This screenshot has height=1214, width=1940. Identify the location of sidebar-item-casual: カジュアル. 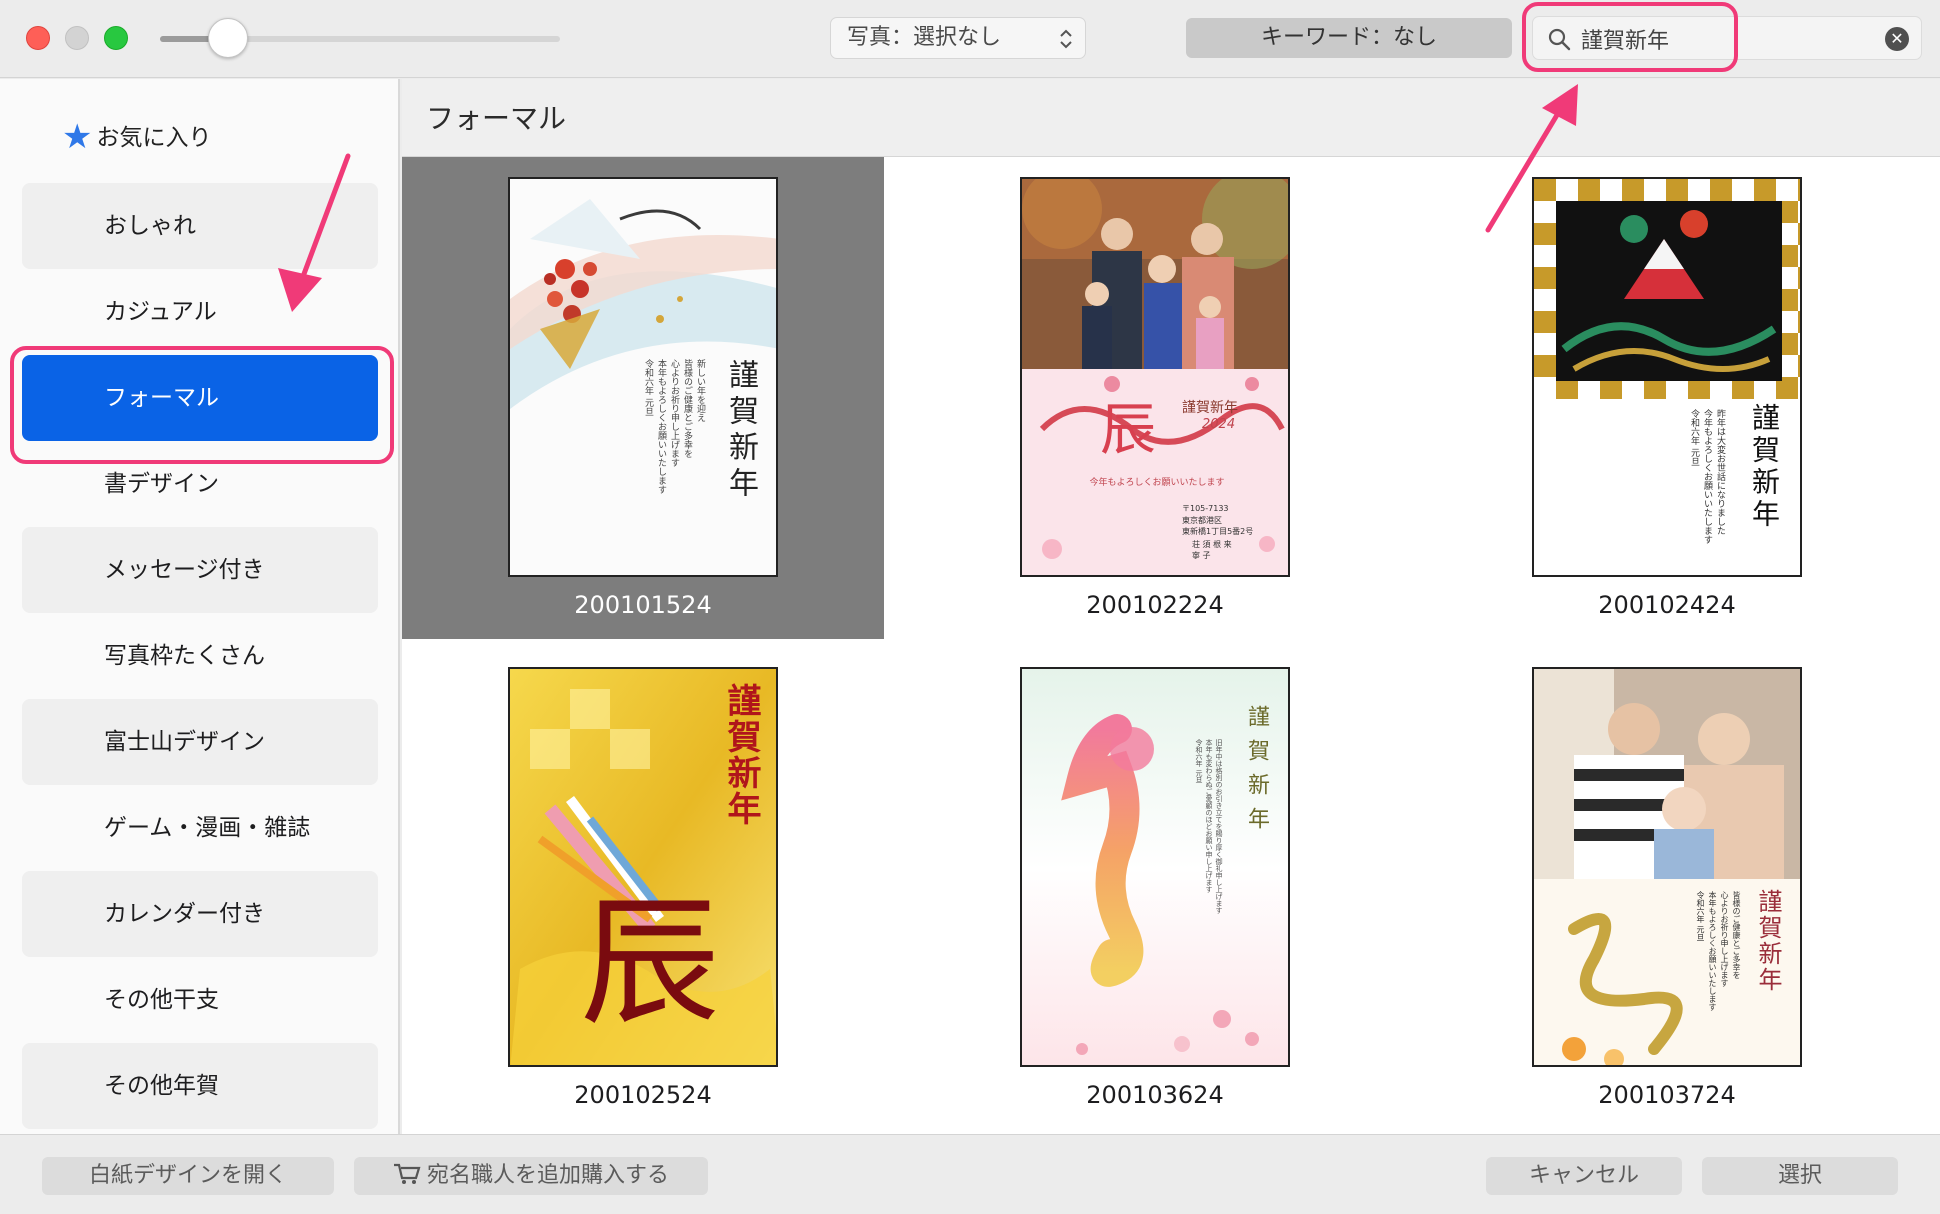
(200, 312).